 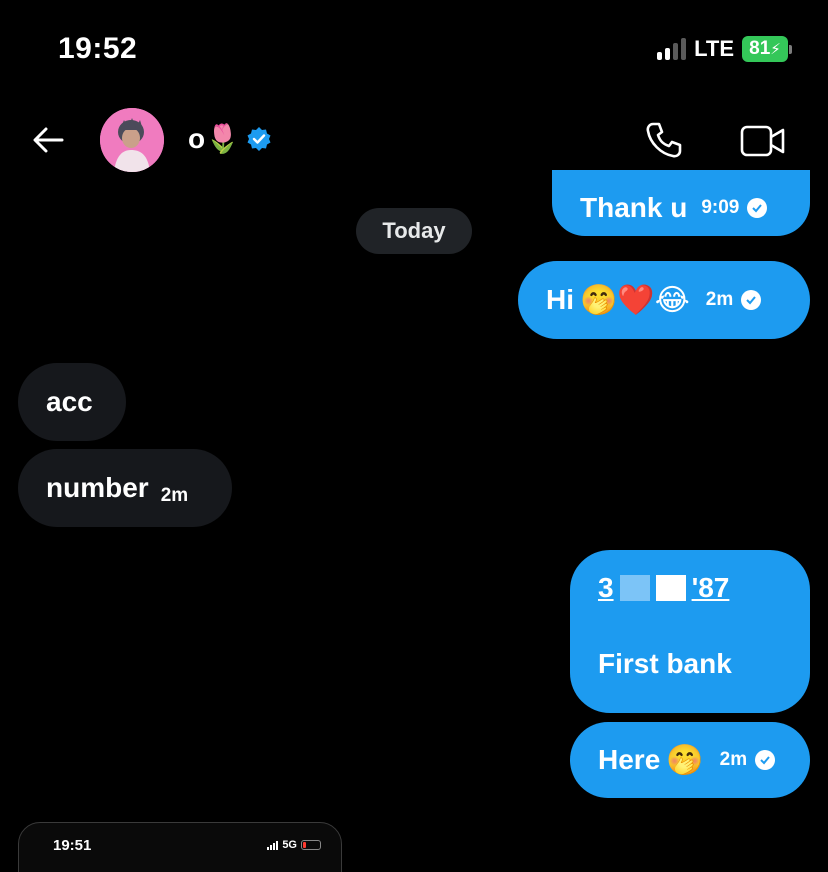 What do you see at coordinates (685, 760) in the screenshot?
I see `message-emoji: 🤭` at bounding box center [685, 760].